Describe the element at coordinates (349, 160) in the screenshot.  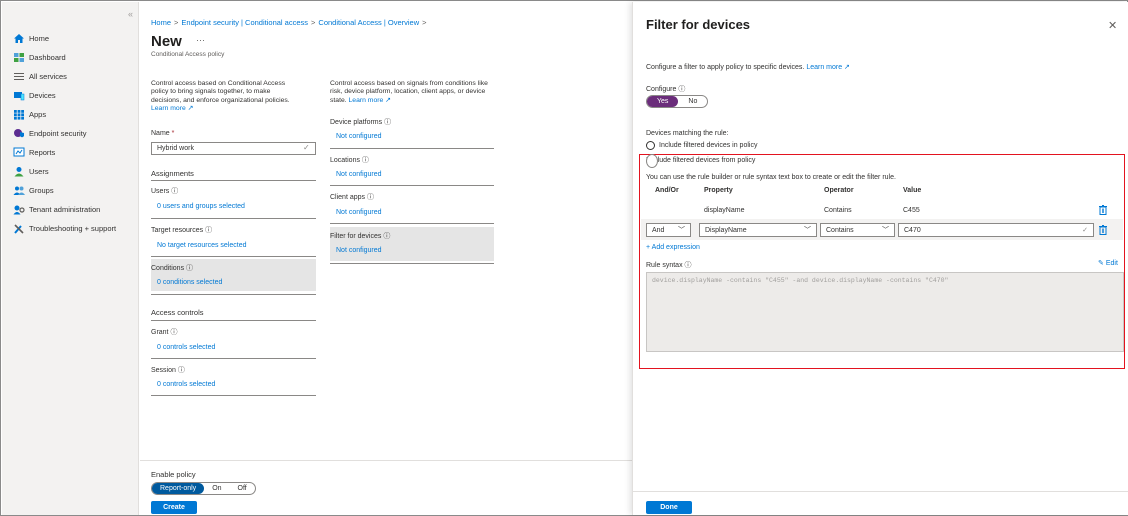
I see `locations-label: Locations ⓘ` at that location.